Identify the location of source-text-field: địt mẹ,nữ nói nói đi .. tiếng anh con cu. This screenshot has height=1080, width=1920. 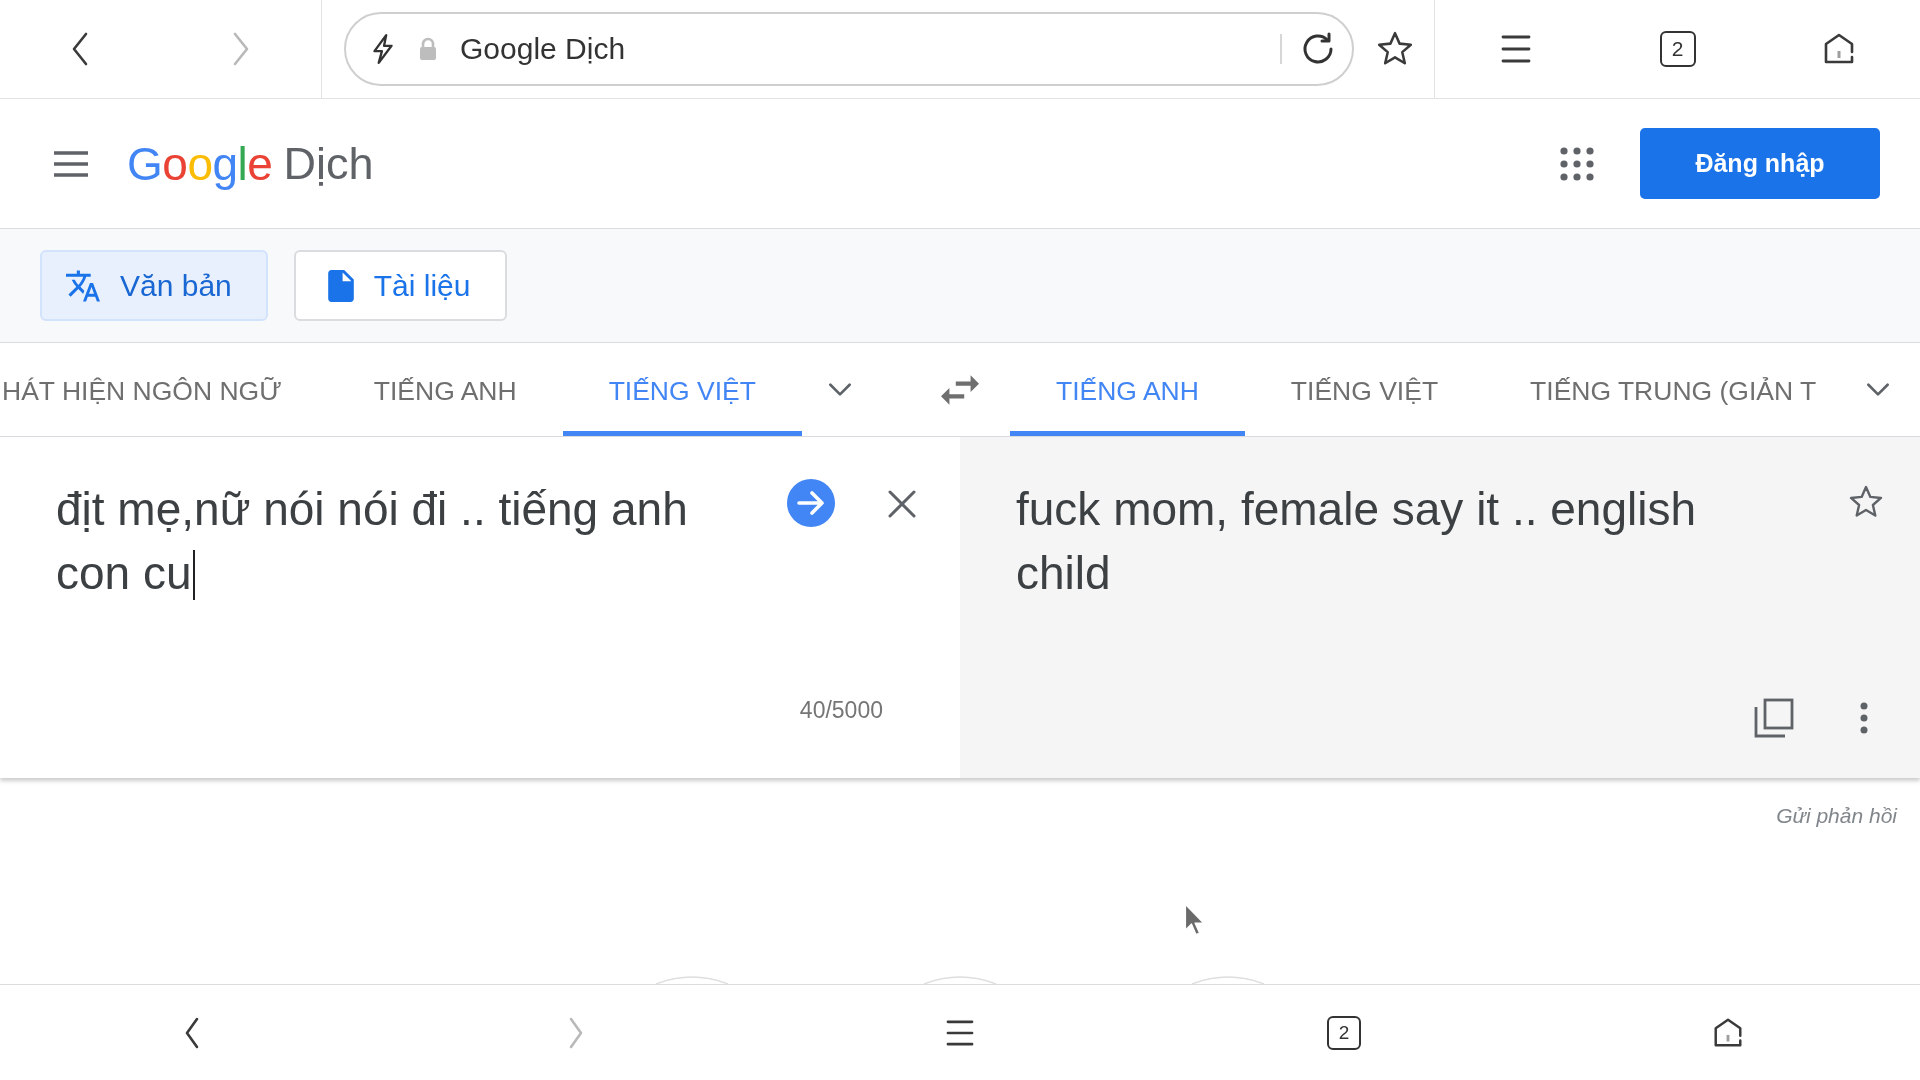
(407, 541).